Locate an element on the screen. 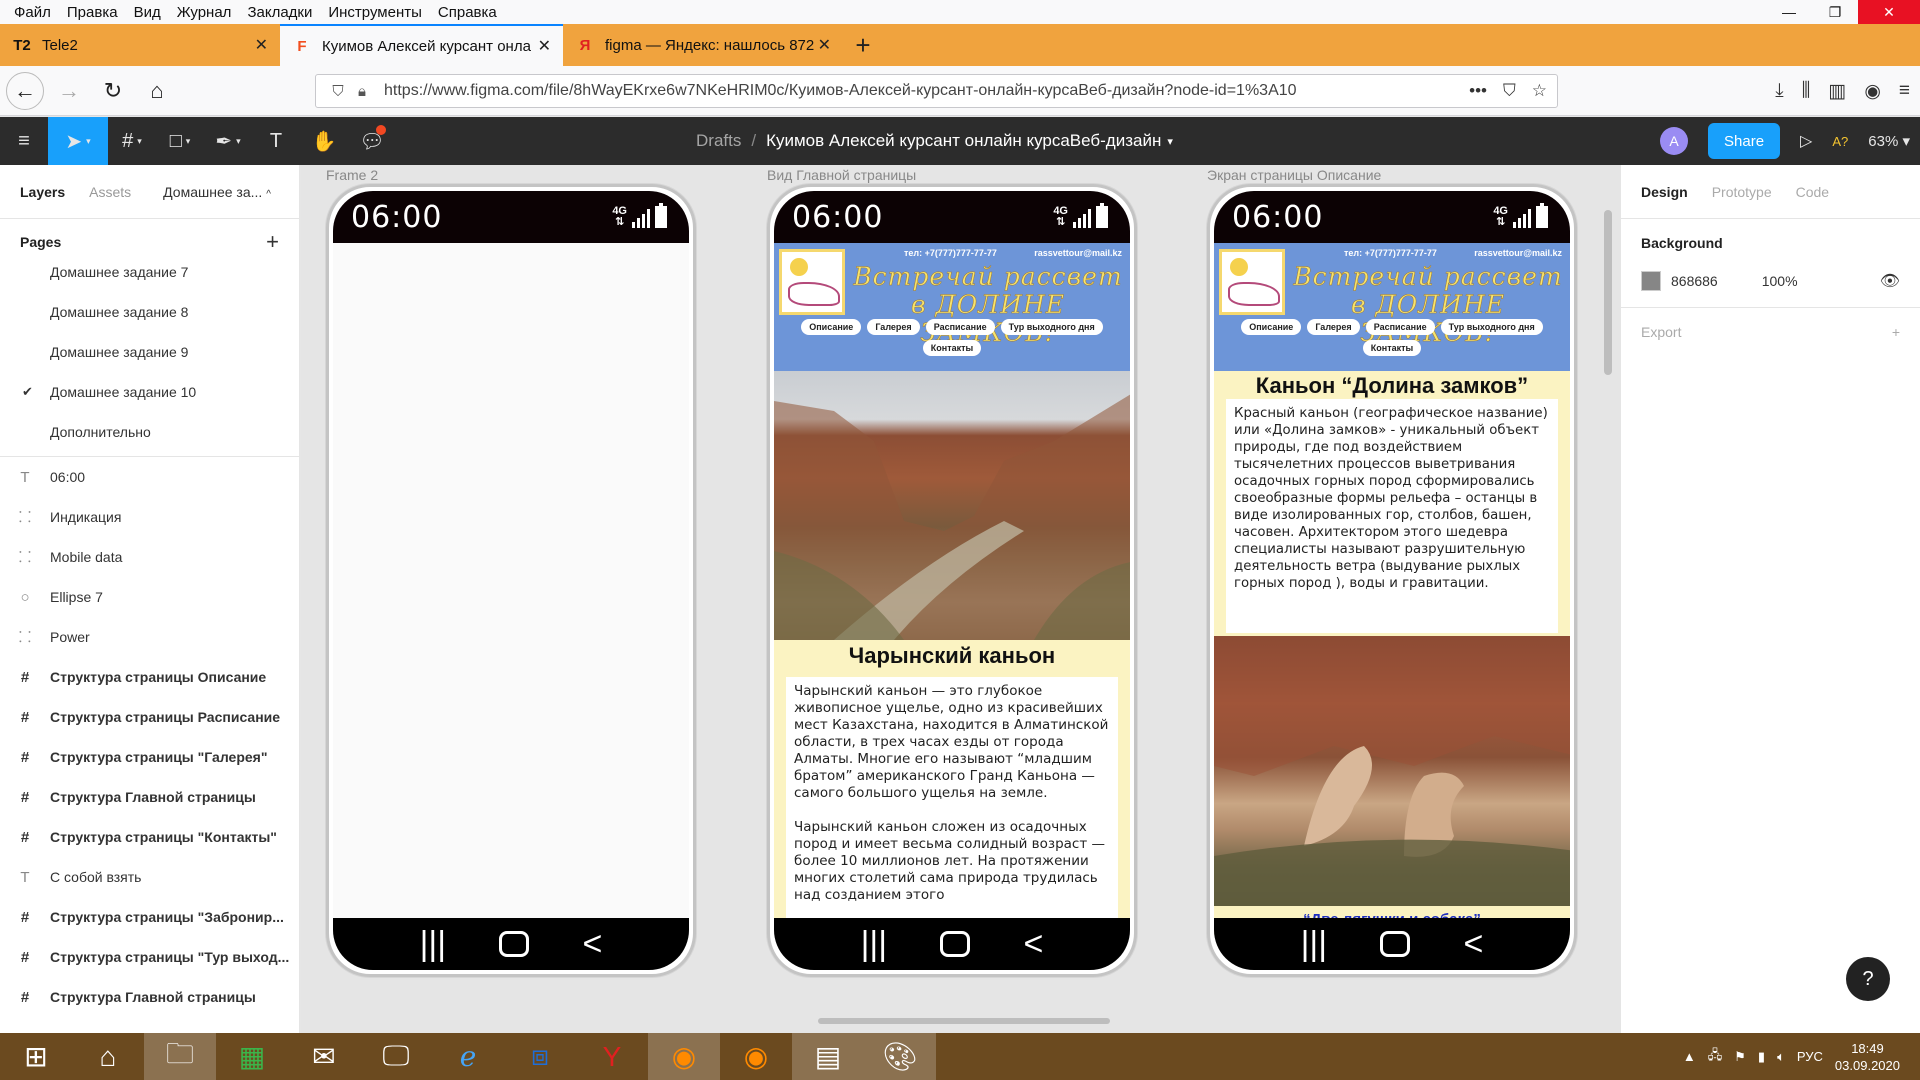 This screenshot has height=1080, width=1920. home-icon: ⌂ is located at coordinates (157, 91).